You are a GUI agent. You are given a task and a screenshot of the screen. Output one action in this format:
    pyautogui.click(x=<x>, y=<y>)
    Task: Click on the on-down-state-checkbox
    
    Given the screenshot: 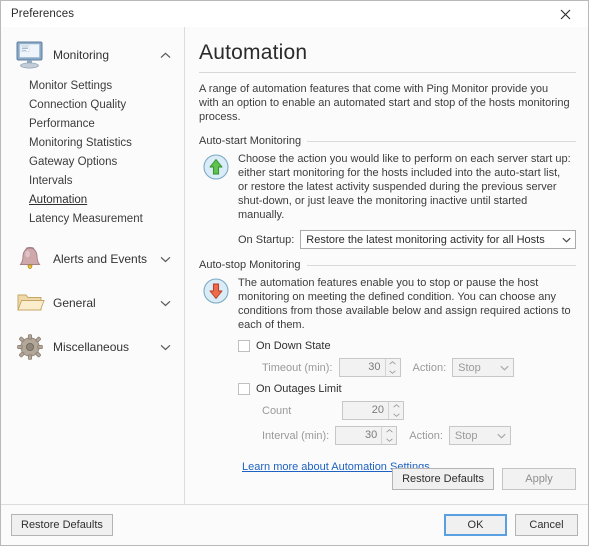 What is the action you would take?
    pyautogui.click(x=244, y=346)
    